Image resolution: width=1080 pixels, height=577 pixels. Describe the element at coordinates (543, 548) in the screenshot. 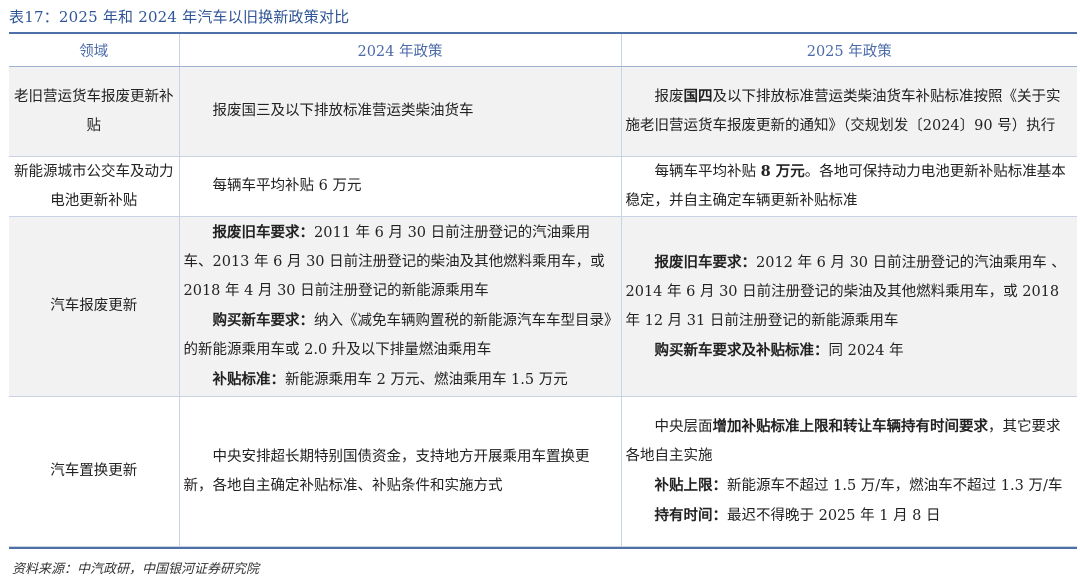

I see `table-bottom-rule` at that location.